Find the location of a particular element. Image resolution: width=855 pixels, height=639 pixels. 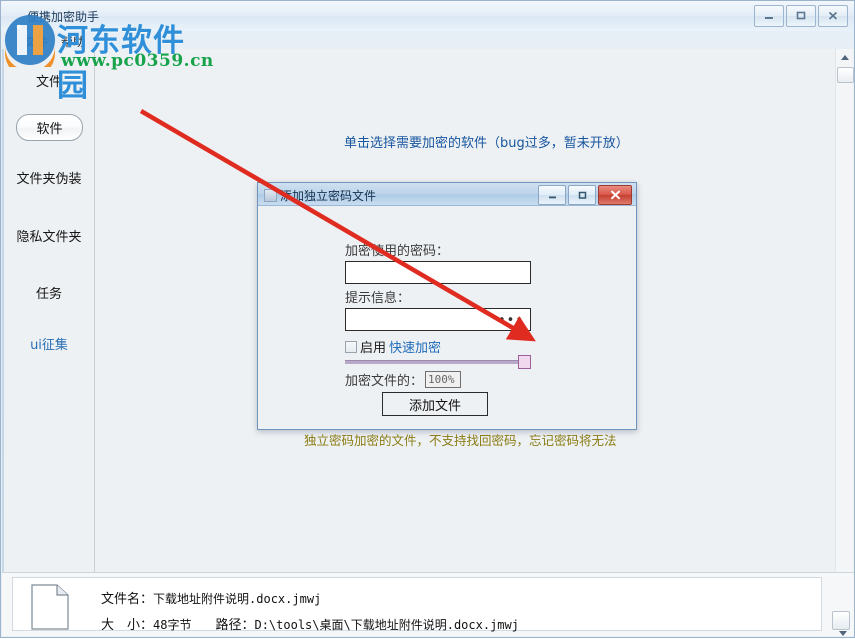

close-button is located at coordinates (833, 16).